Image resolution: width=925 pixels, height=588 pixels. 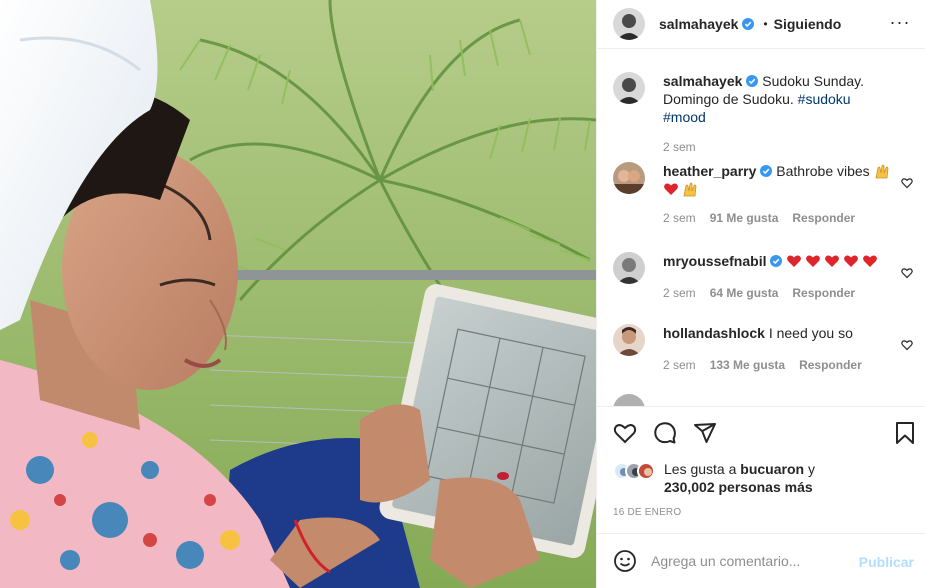 I want to click on publish-button: Publicar, so click(x=886, y=562).